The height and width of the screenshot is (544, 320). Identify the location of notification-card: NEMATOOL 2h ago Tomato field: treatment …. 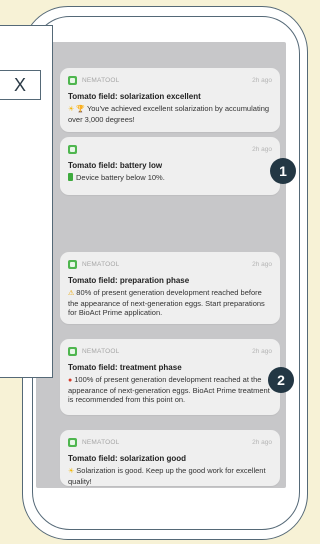
(170, 377).